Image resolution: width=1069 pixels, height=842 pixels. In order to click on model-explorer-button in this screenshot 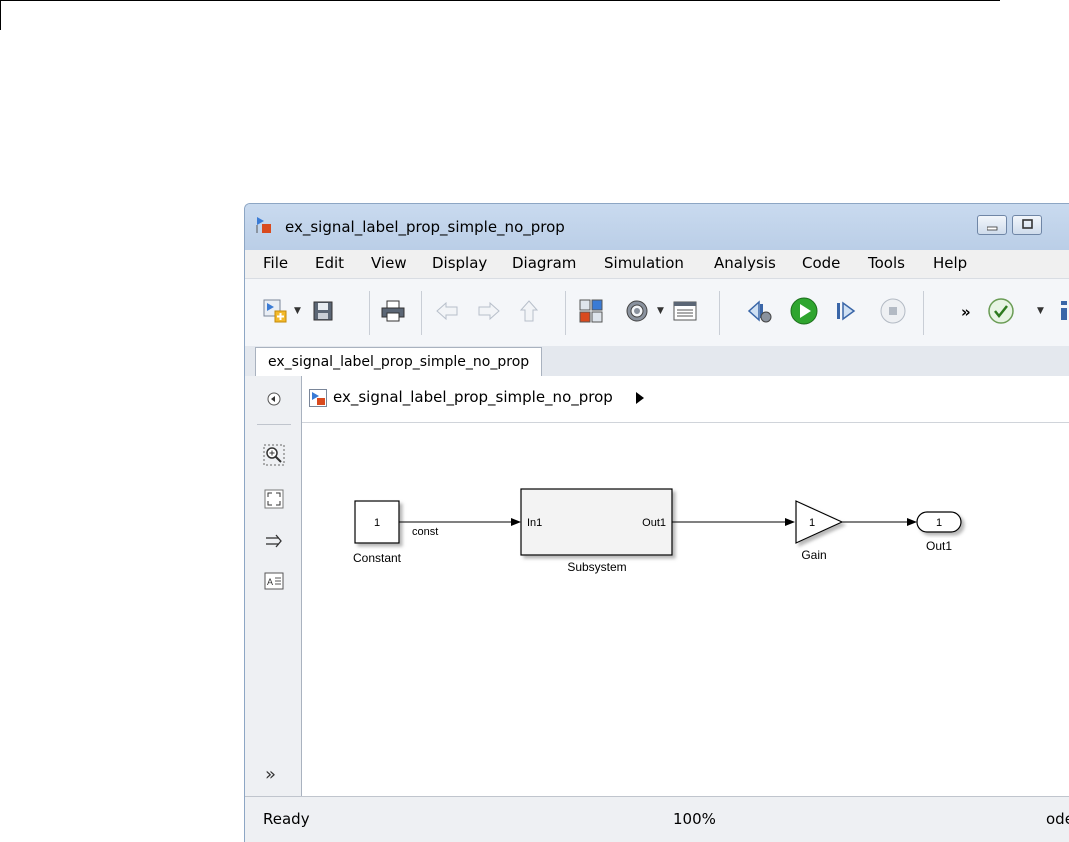, I will do `click(685, 311)`.